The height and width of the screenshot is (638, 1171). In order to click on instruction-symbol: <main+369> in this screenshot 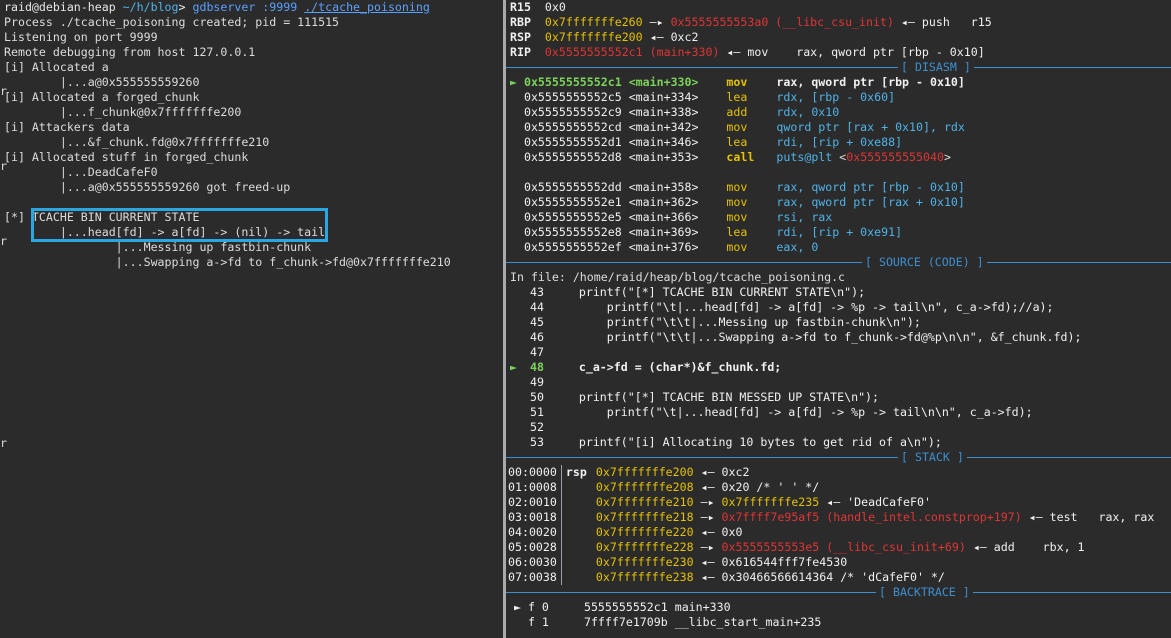, I will do `click(663, 232)`.